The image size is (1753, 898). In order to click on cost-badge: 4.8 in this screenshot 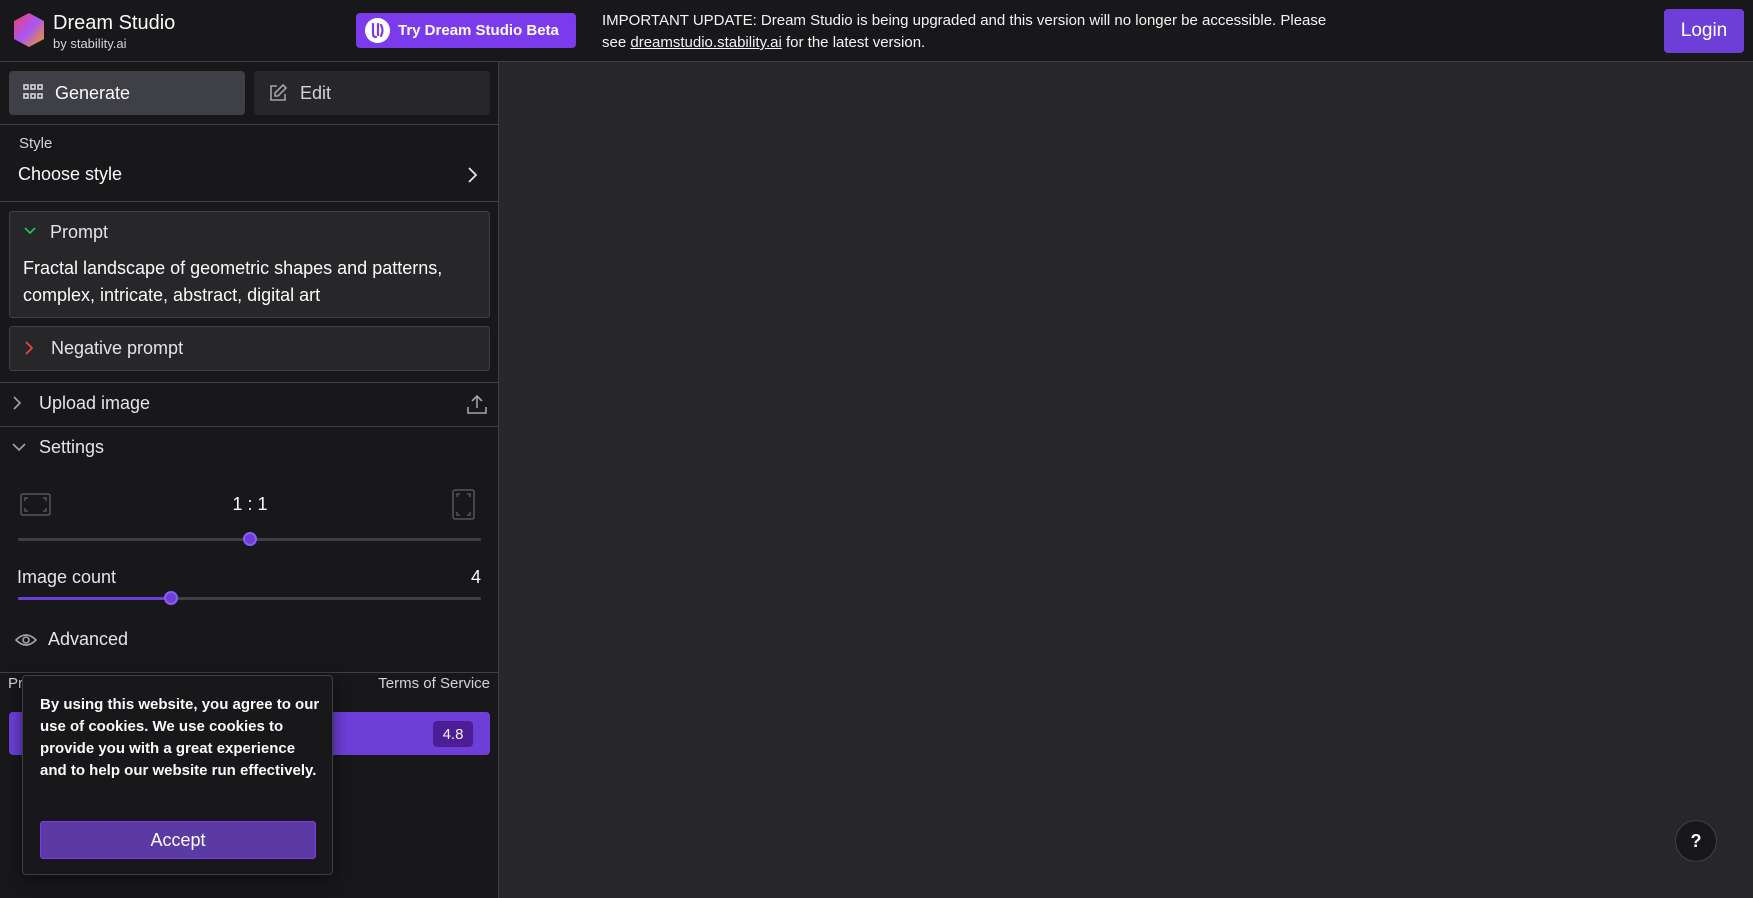, I will do `click(453, 734)`.